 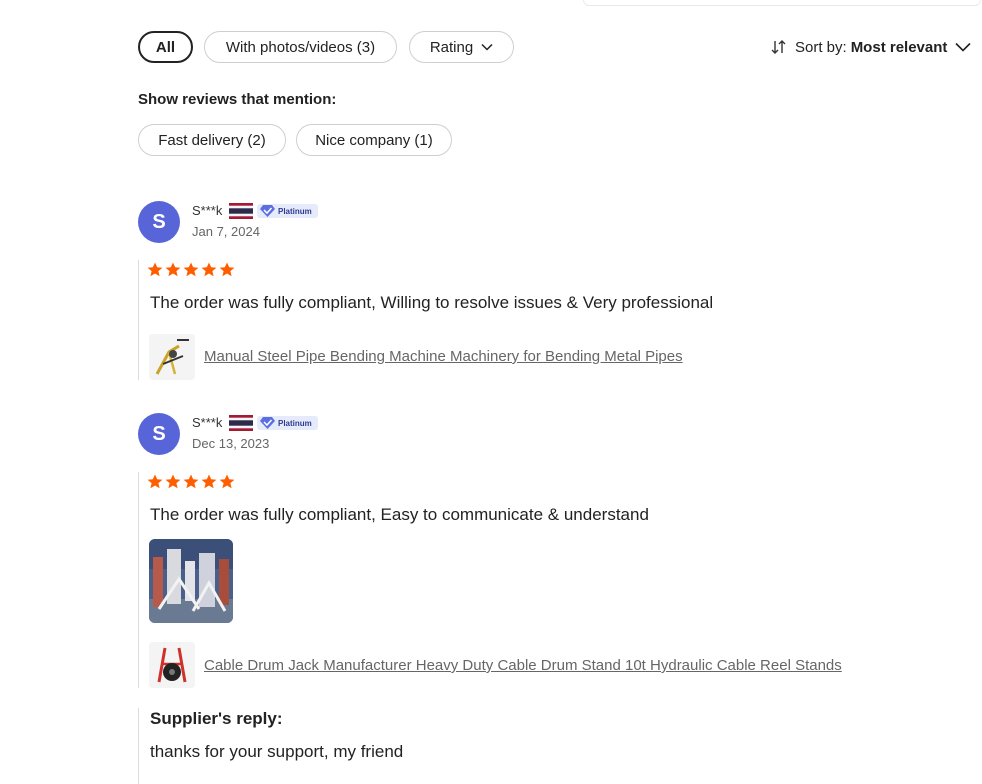 I want to click on sort-label: Sort by:, so click(x=821, y=47).